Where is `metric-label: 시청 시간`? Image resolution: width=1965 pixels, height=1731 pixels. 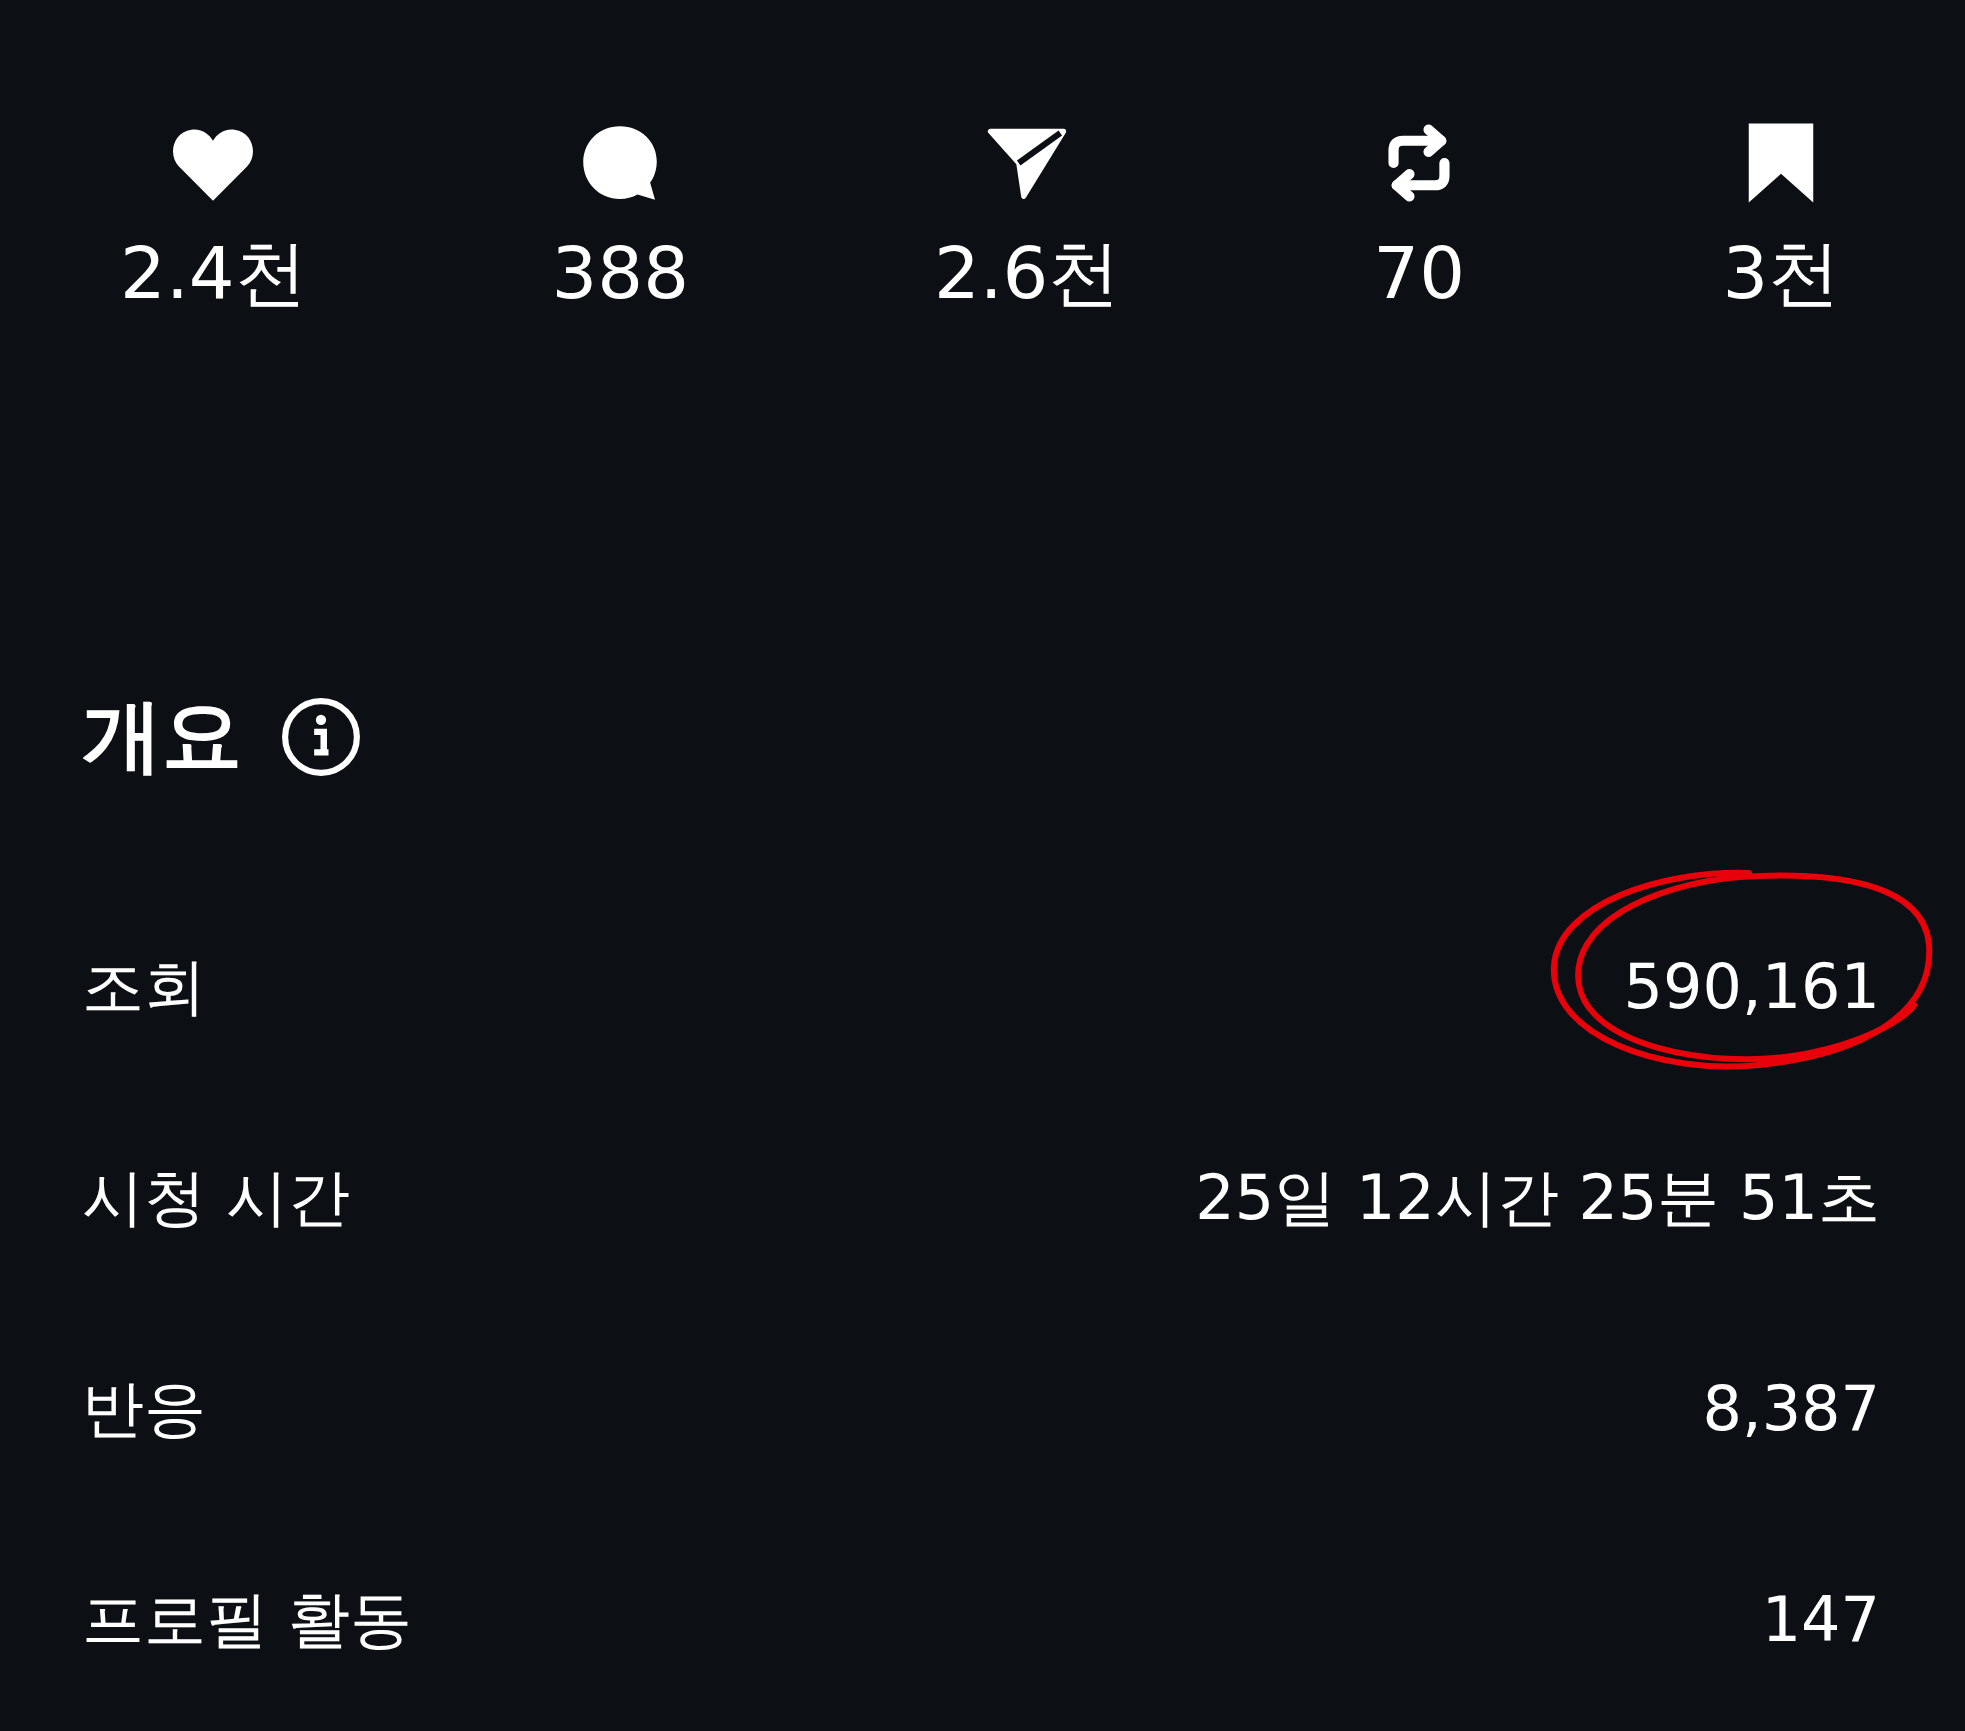
metric-label: 시청 시간 is located at coordinates (216, 1197).